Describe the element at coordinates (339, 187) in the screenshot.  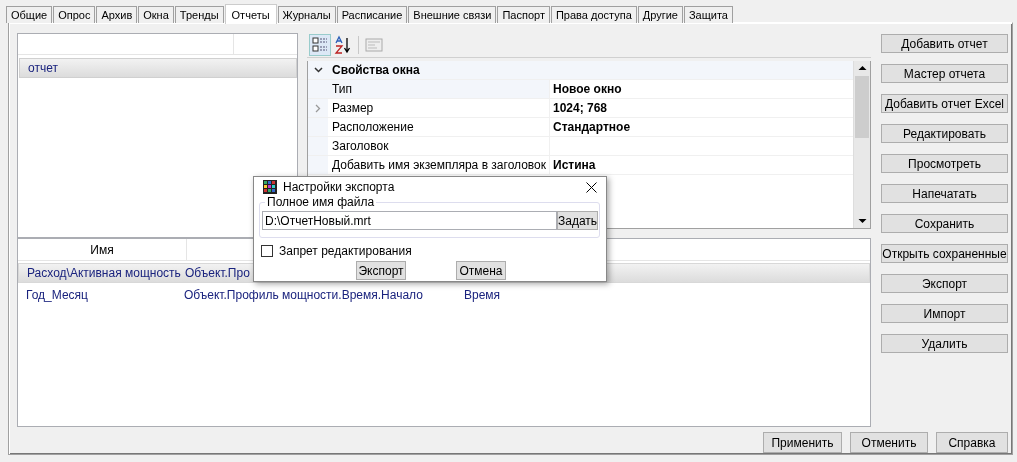
I see `dialog-title: Настройки экспорта` at that location.